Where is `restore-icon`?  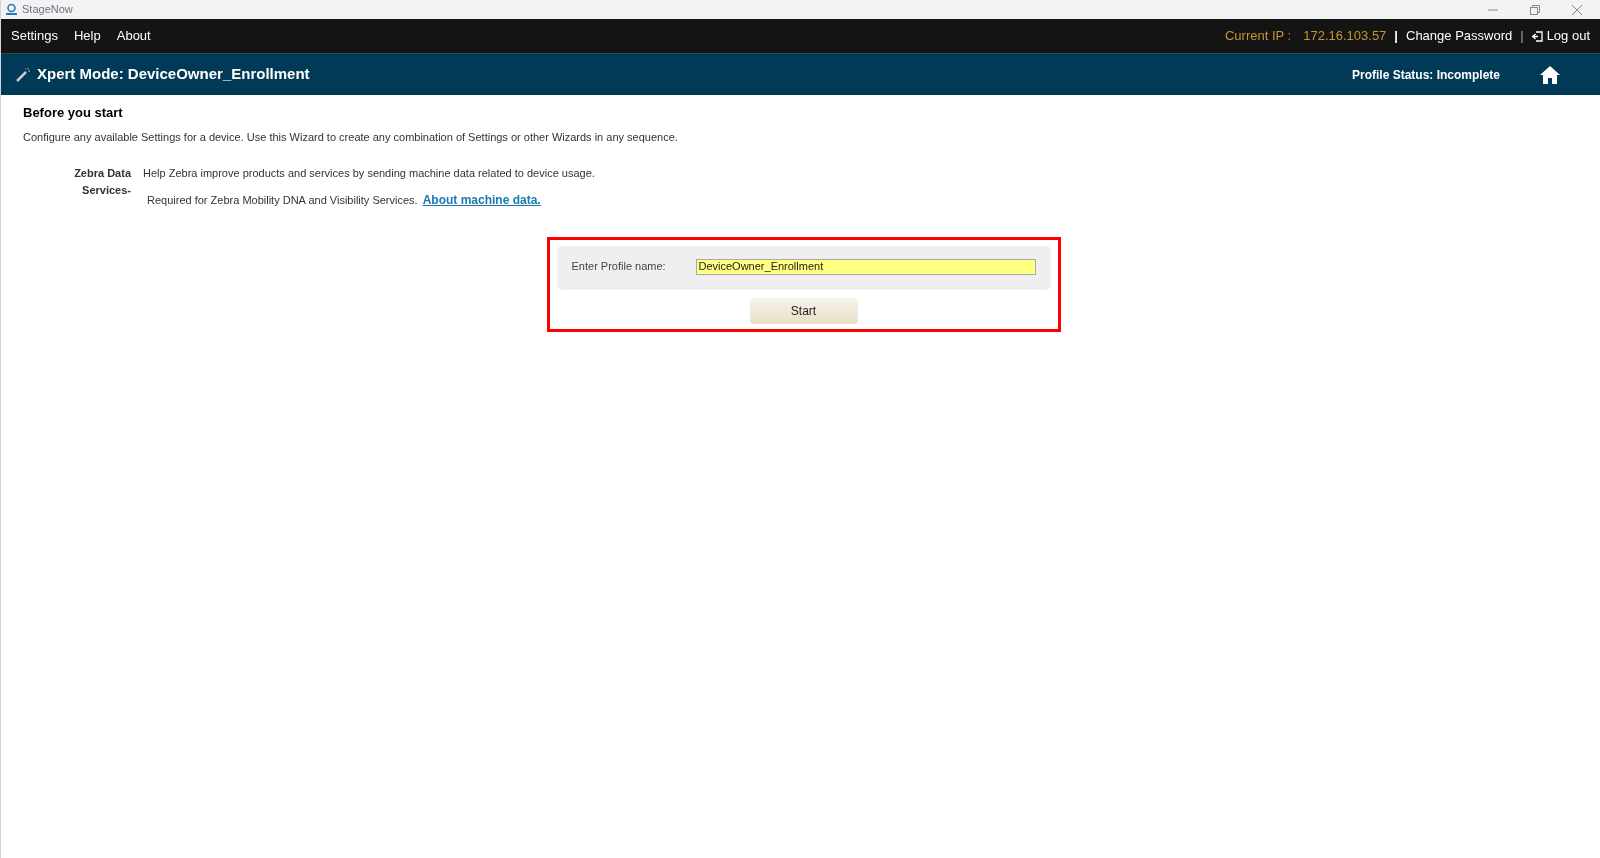 restore-icon is located at coordinates (1535, 9).